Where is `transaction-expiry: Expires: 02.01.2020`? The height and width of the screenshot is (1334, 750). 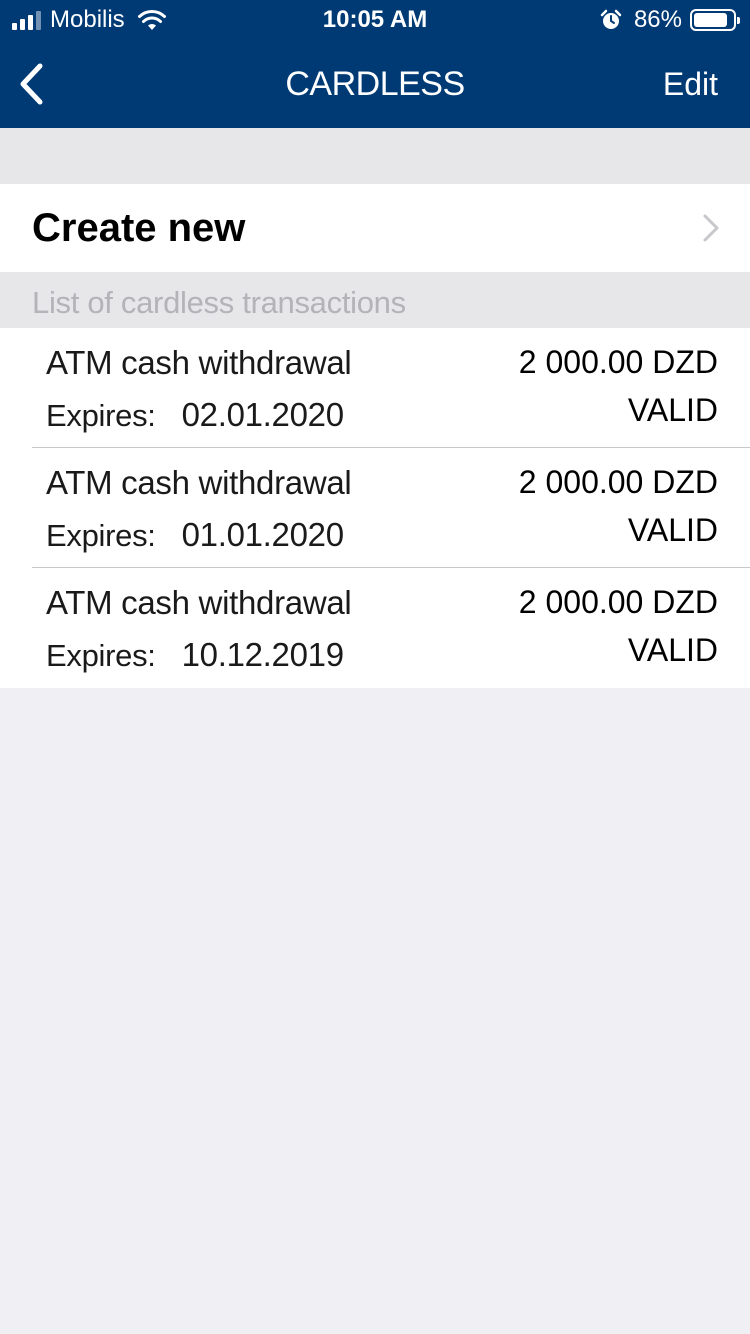
transaction-expiry: Expires: 02.01.2020 is located at coordinates (195, 415).